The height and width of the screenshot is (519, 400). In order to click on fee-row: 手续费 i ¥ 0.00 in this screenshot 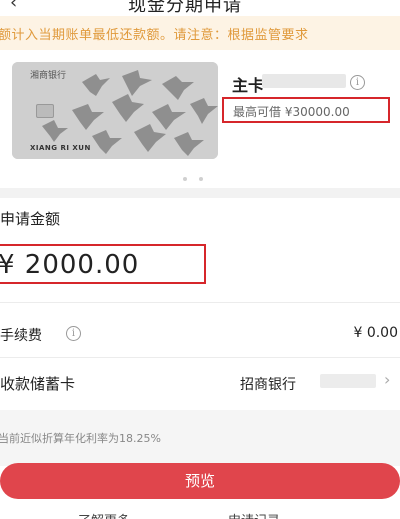, I will do `click(200, 334)`.